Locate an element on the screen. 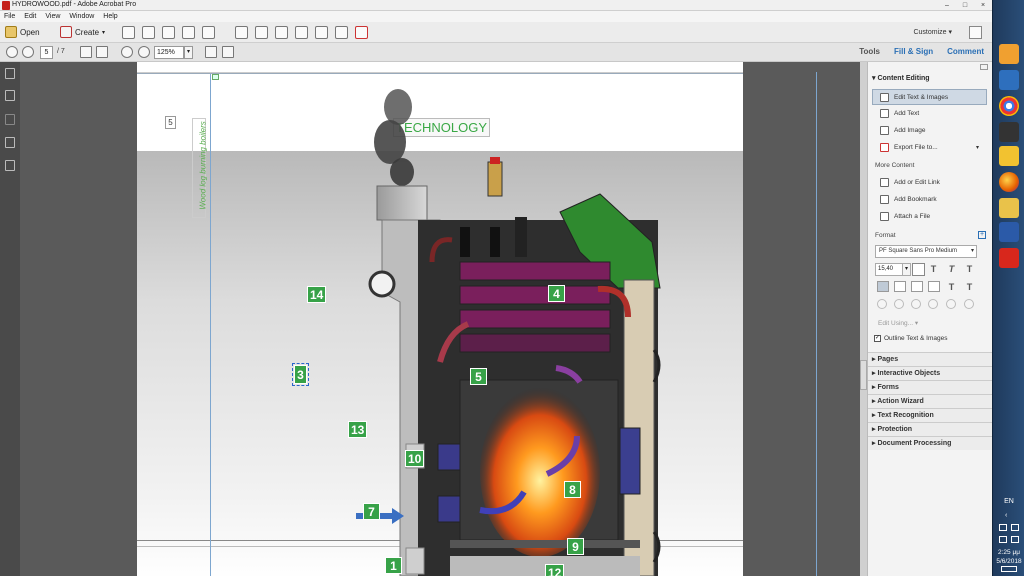  font-size-input: 15,40 is located at coordinates (889, 269).